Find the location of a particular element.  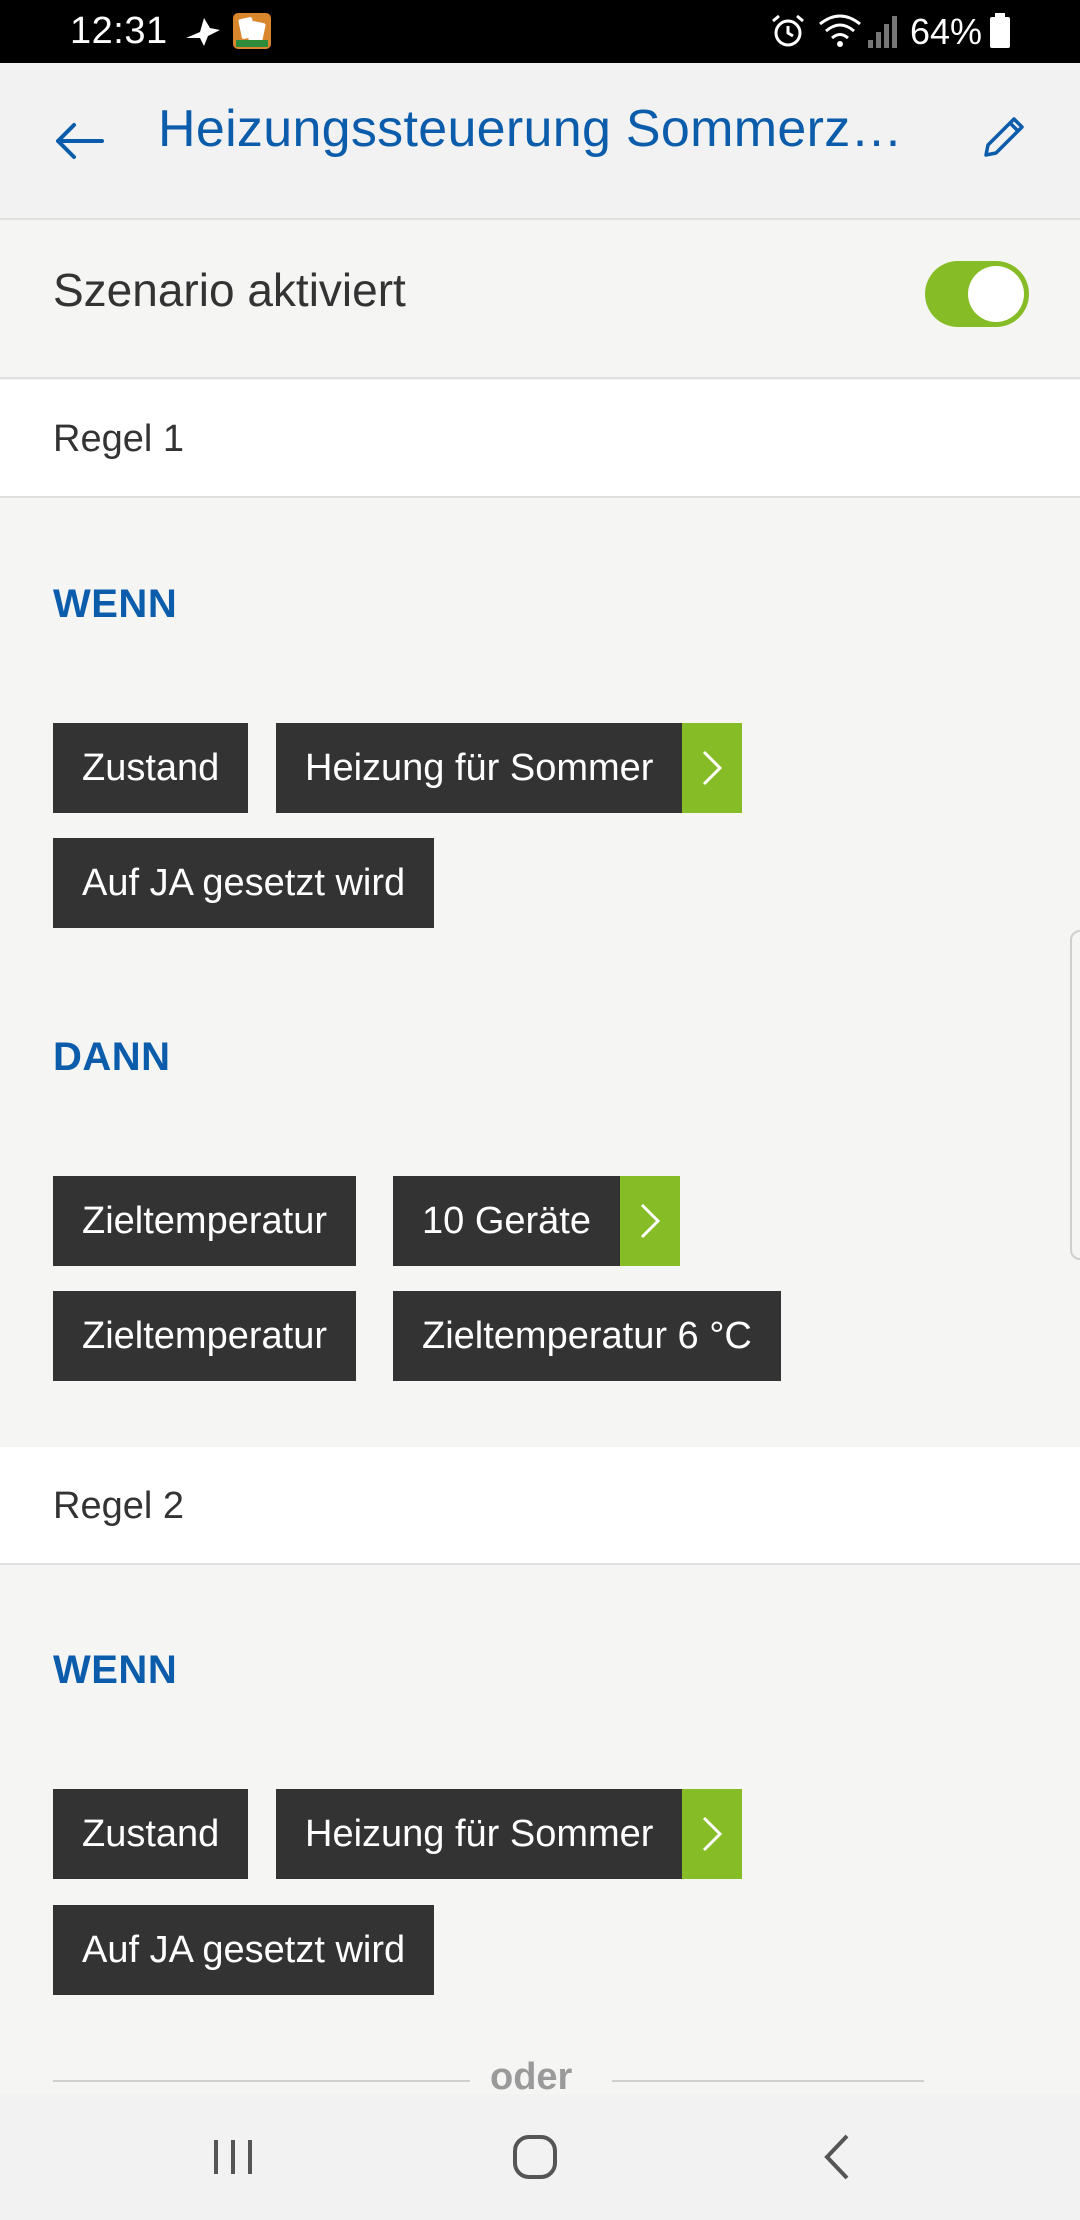

solitaire-app-icon is located at coordinates (252, 31).